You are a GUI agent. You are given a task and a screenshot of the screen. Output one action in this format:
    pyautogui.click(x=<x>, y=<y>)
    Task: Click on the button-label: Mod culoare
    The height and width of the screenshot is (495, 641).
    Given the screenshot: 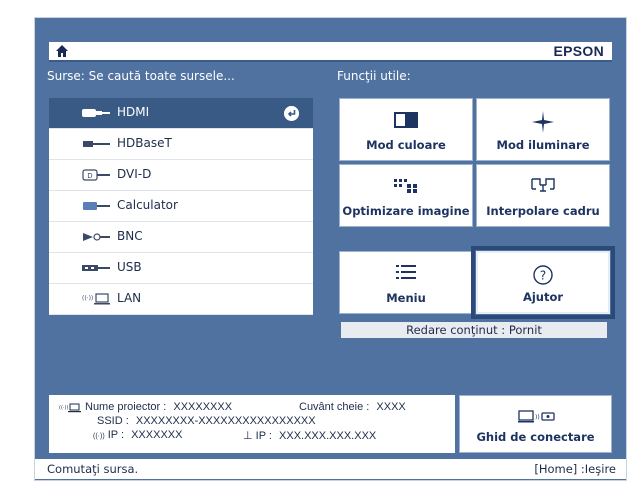 What is the action you would take?
    pyautogui.click(x=406, y=145)
    